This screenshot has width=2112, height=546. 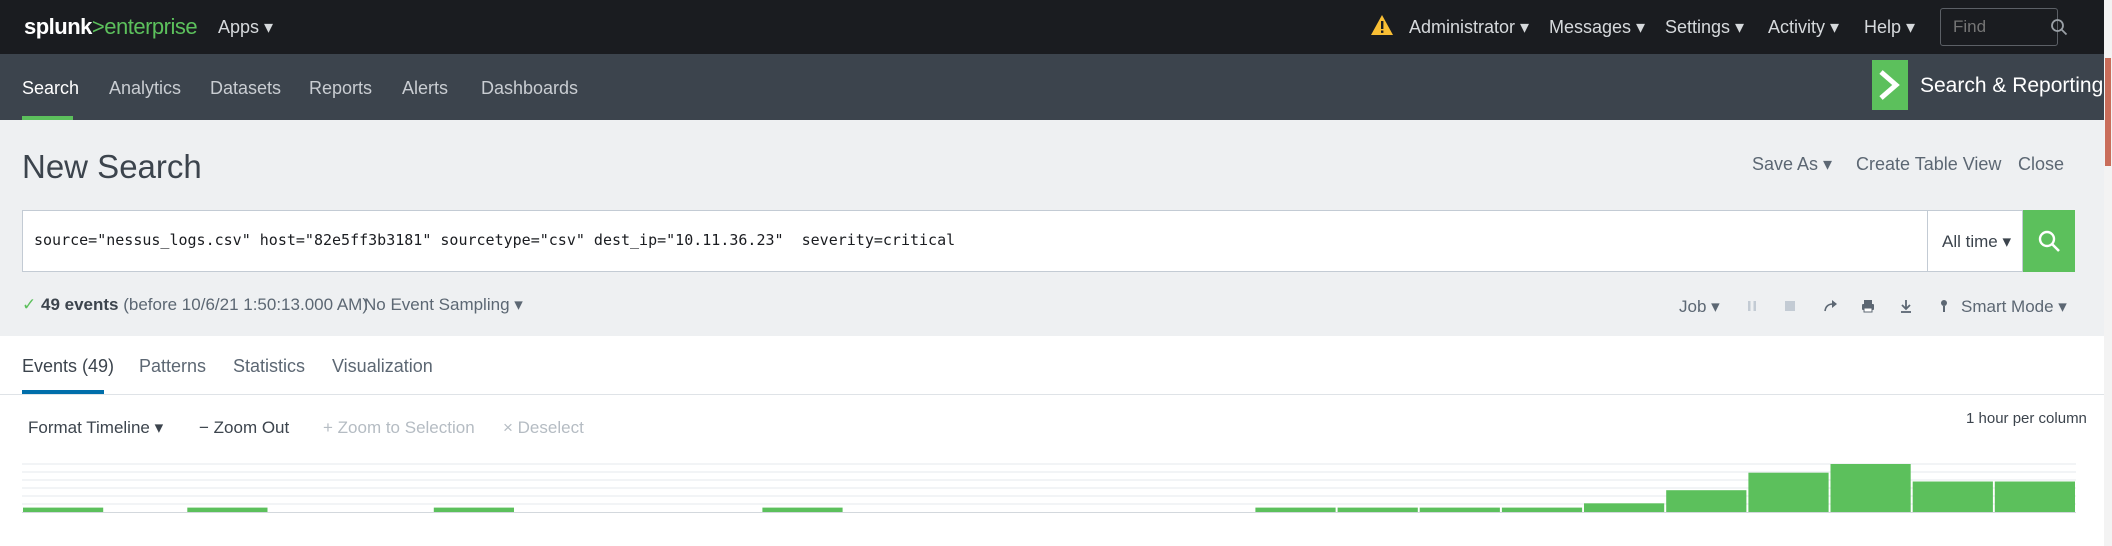 What do you see at coordinates (543, 428) in the screenshot?
I see `deselect-button: × Deselect` at bounding box center [543, 428].